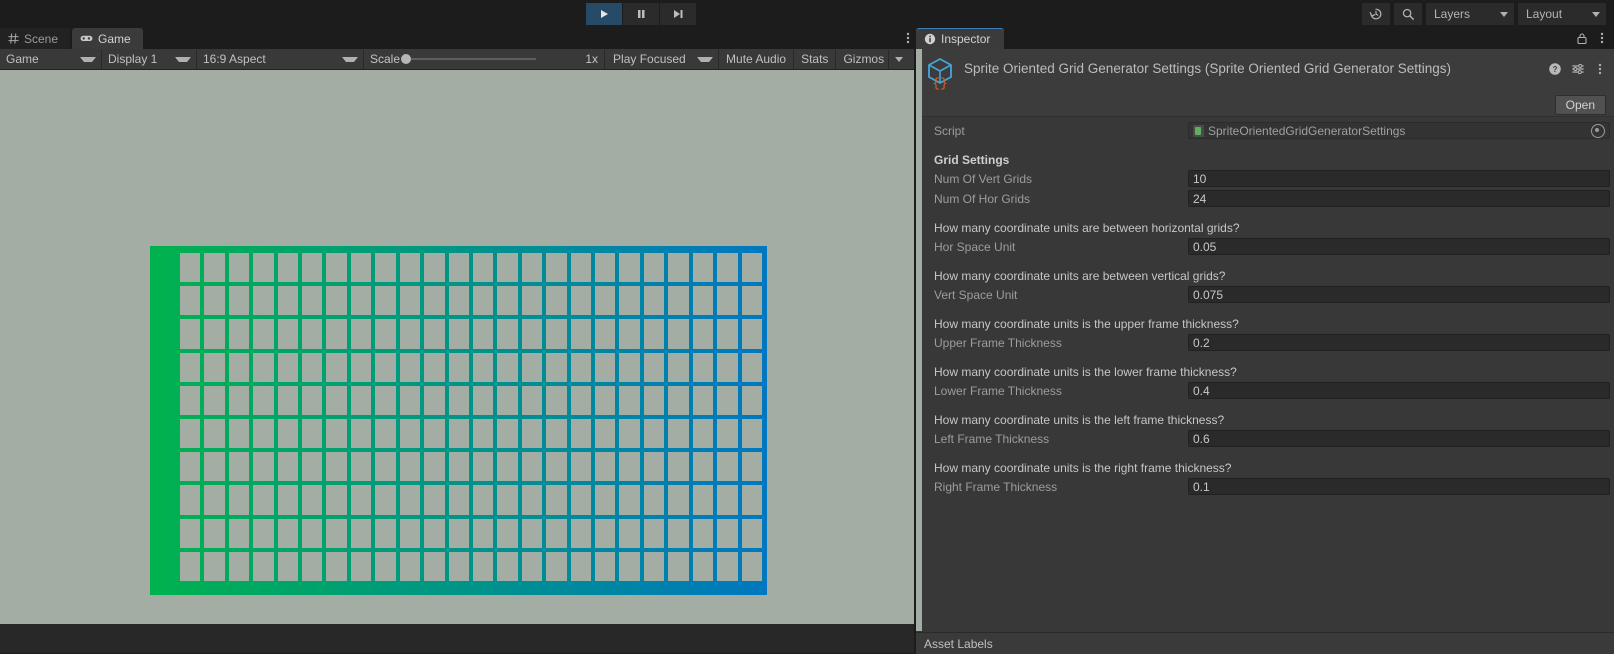  Describe the element at coordinates (604, 14) in the screenshot. I see `play-button` at that location.